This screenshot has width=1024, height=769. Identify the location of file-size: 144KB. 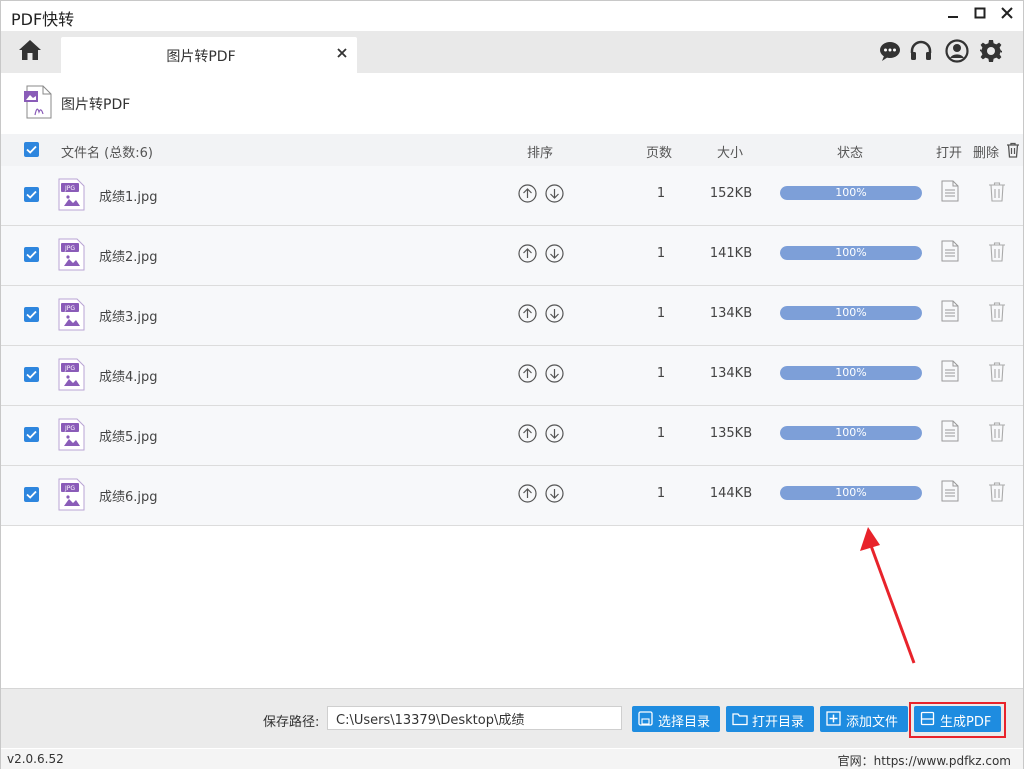
(731, 493).